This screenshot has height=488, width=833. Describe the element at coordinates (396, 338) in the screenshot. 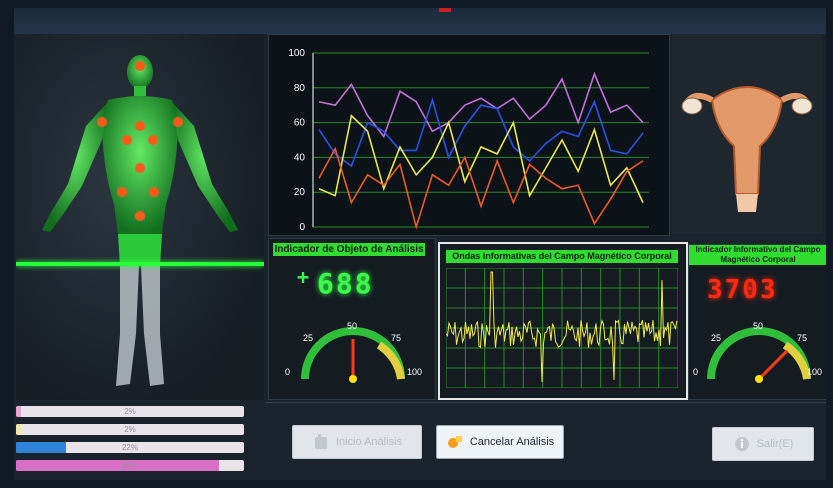

I see `gauge-tick-75: 75` at that location.